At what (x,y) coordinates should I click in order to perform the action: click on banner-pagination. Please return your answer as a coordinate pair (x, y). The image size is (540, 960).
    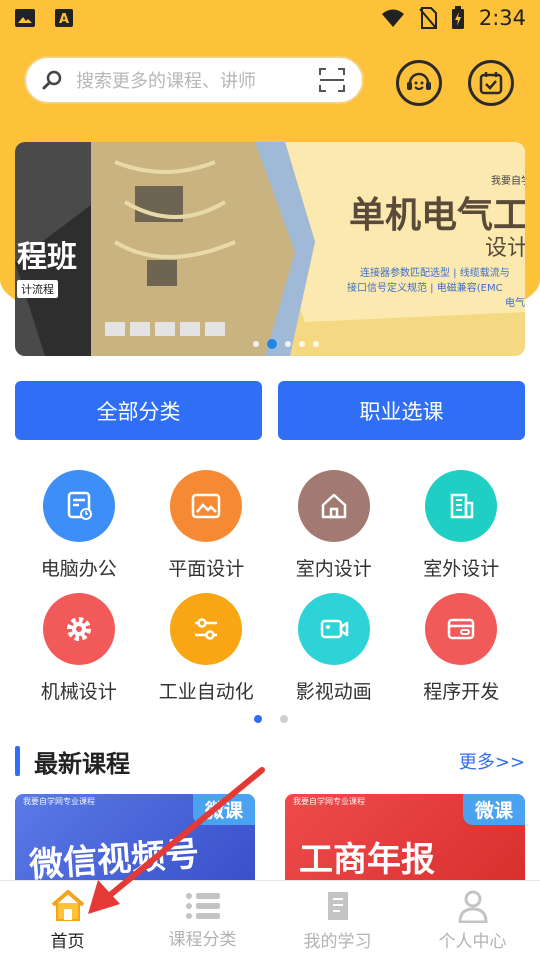
    Looking at the image, I should click on (286, 344).